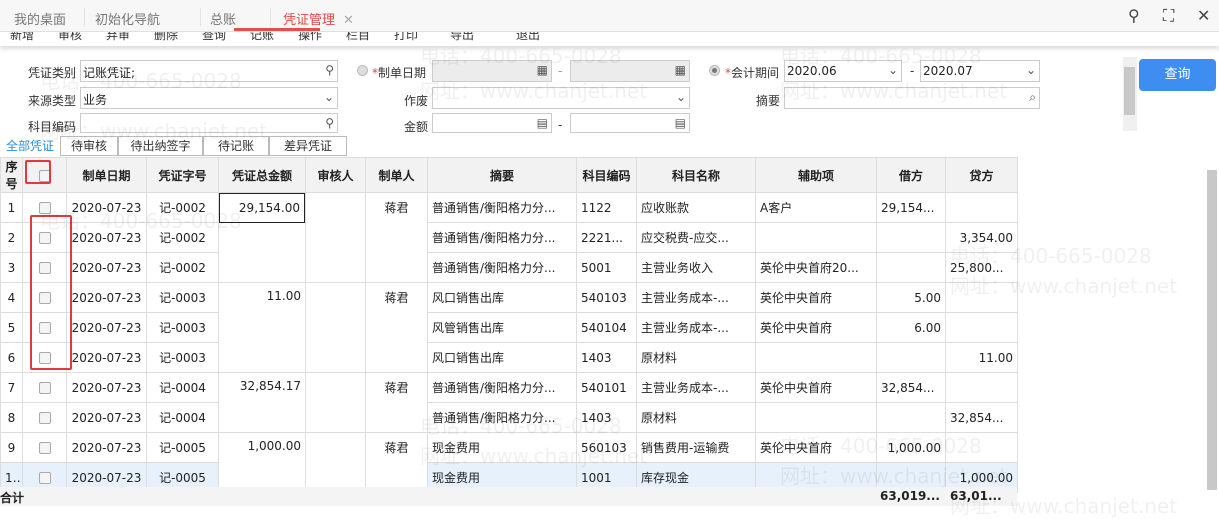  Describe the element at coordinates (51, 101) in the screenshot. I see `source-type-label: 来源类型` at that location.